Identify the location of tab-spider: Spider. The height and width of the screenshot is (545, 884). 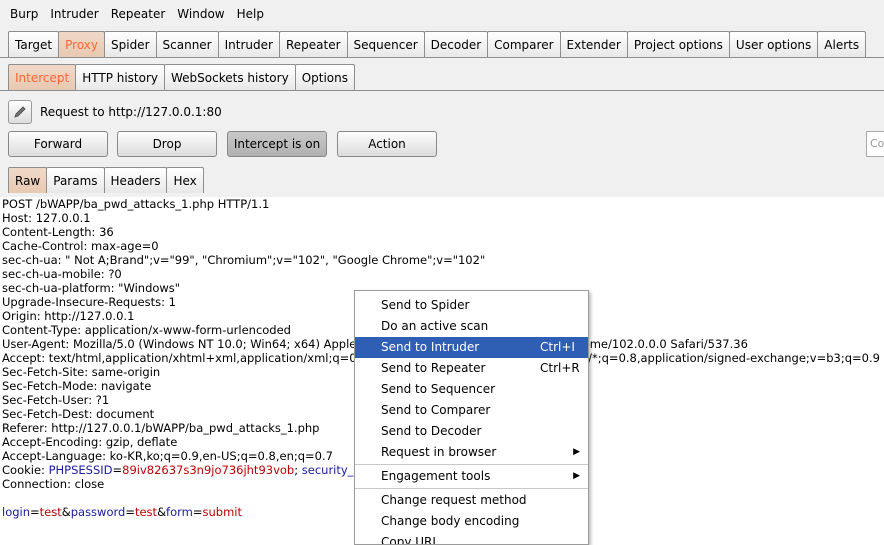
(130, 44).